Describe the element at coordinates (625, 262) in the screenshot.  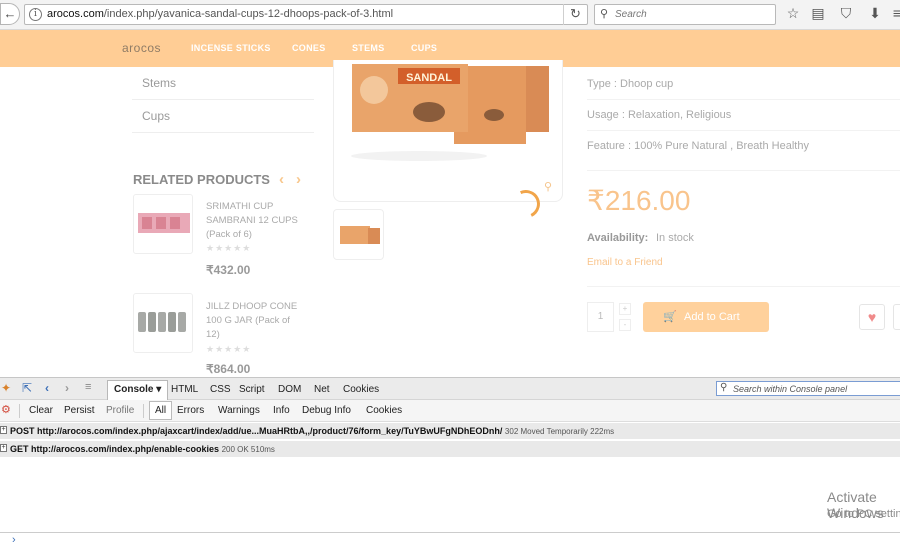
I see `email-friend-link: Email to a Friend` at that location.